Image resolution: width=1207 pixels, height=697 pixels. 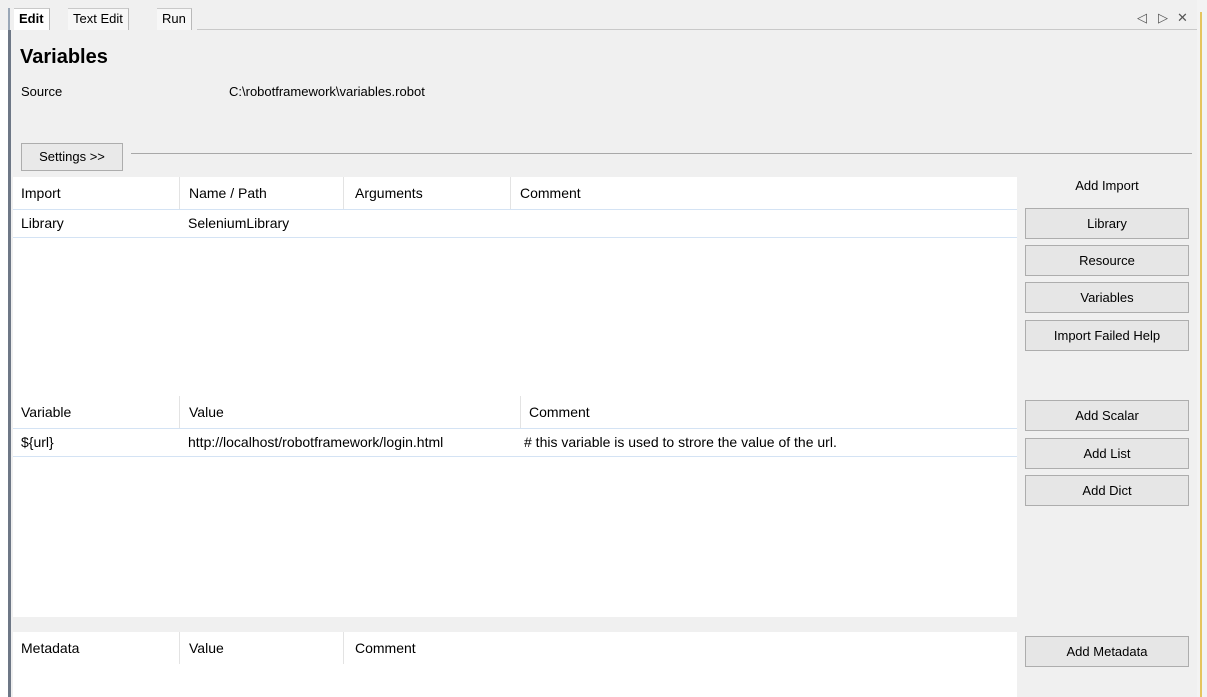 What do you see at coordinates (238, 223) in the screenshot?
I see `import-name-cell: SeleniumLibrary` at bounding box center [238, 223].